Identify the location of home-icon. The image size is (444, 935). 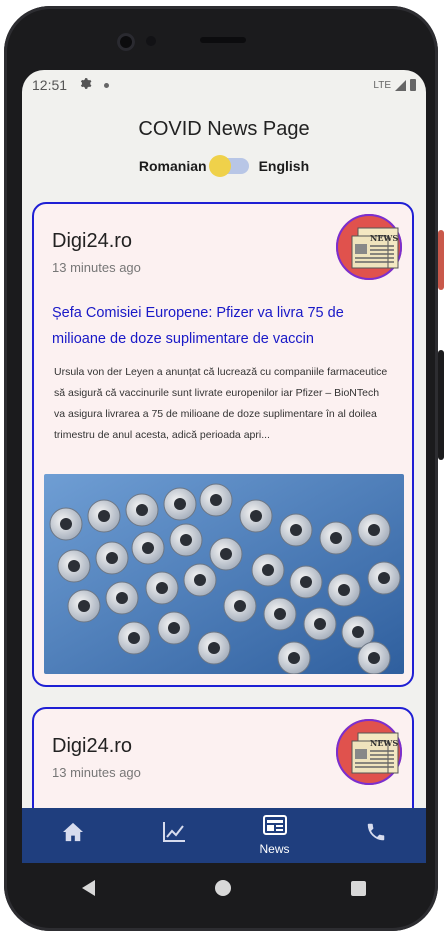
(73, 834).